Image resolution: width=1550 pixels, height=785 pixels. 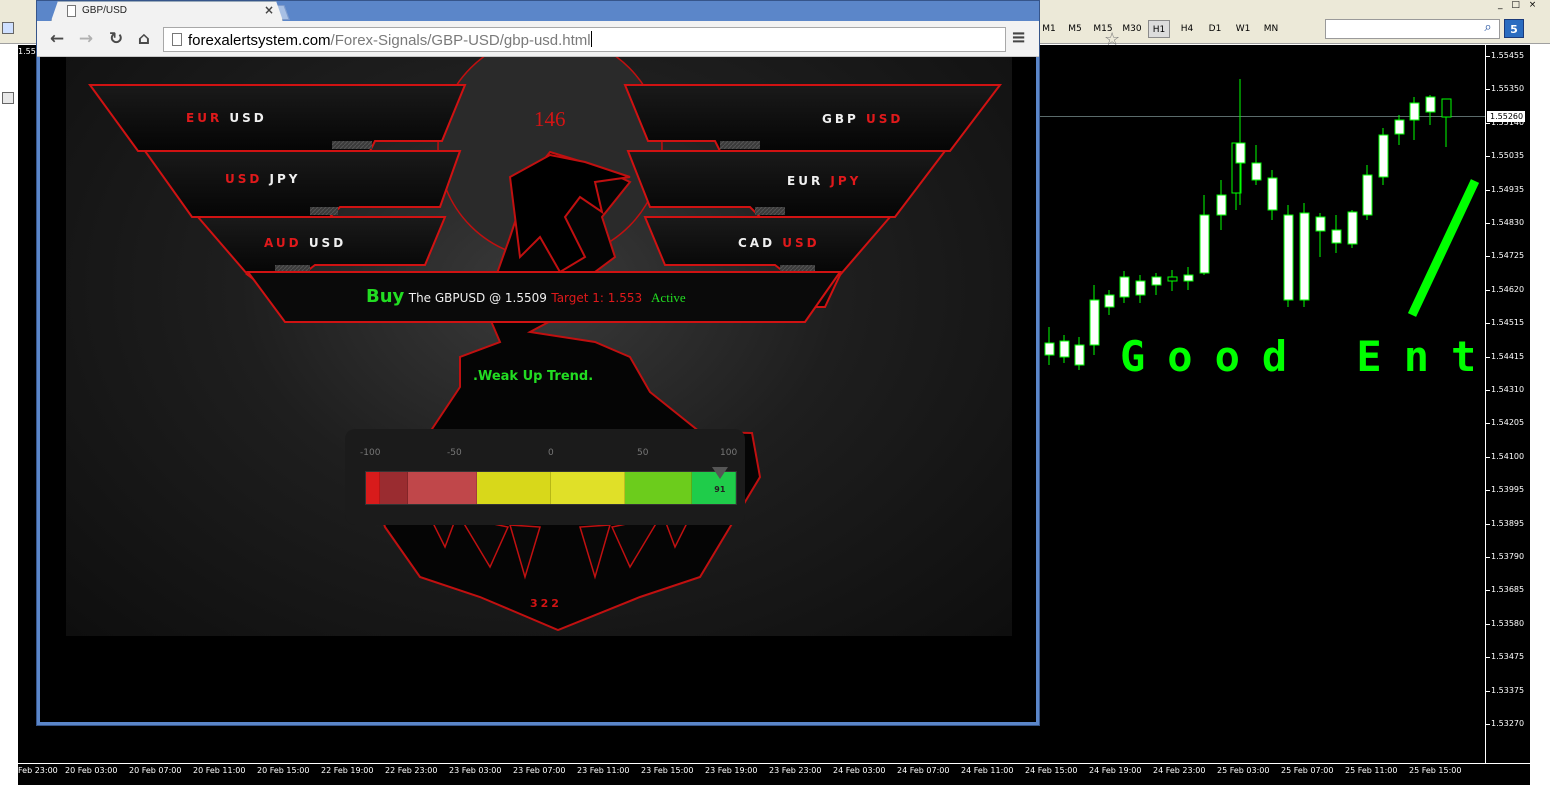 I want to click on price-axis-label: 1.54620, so click(x=1508, y=289).